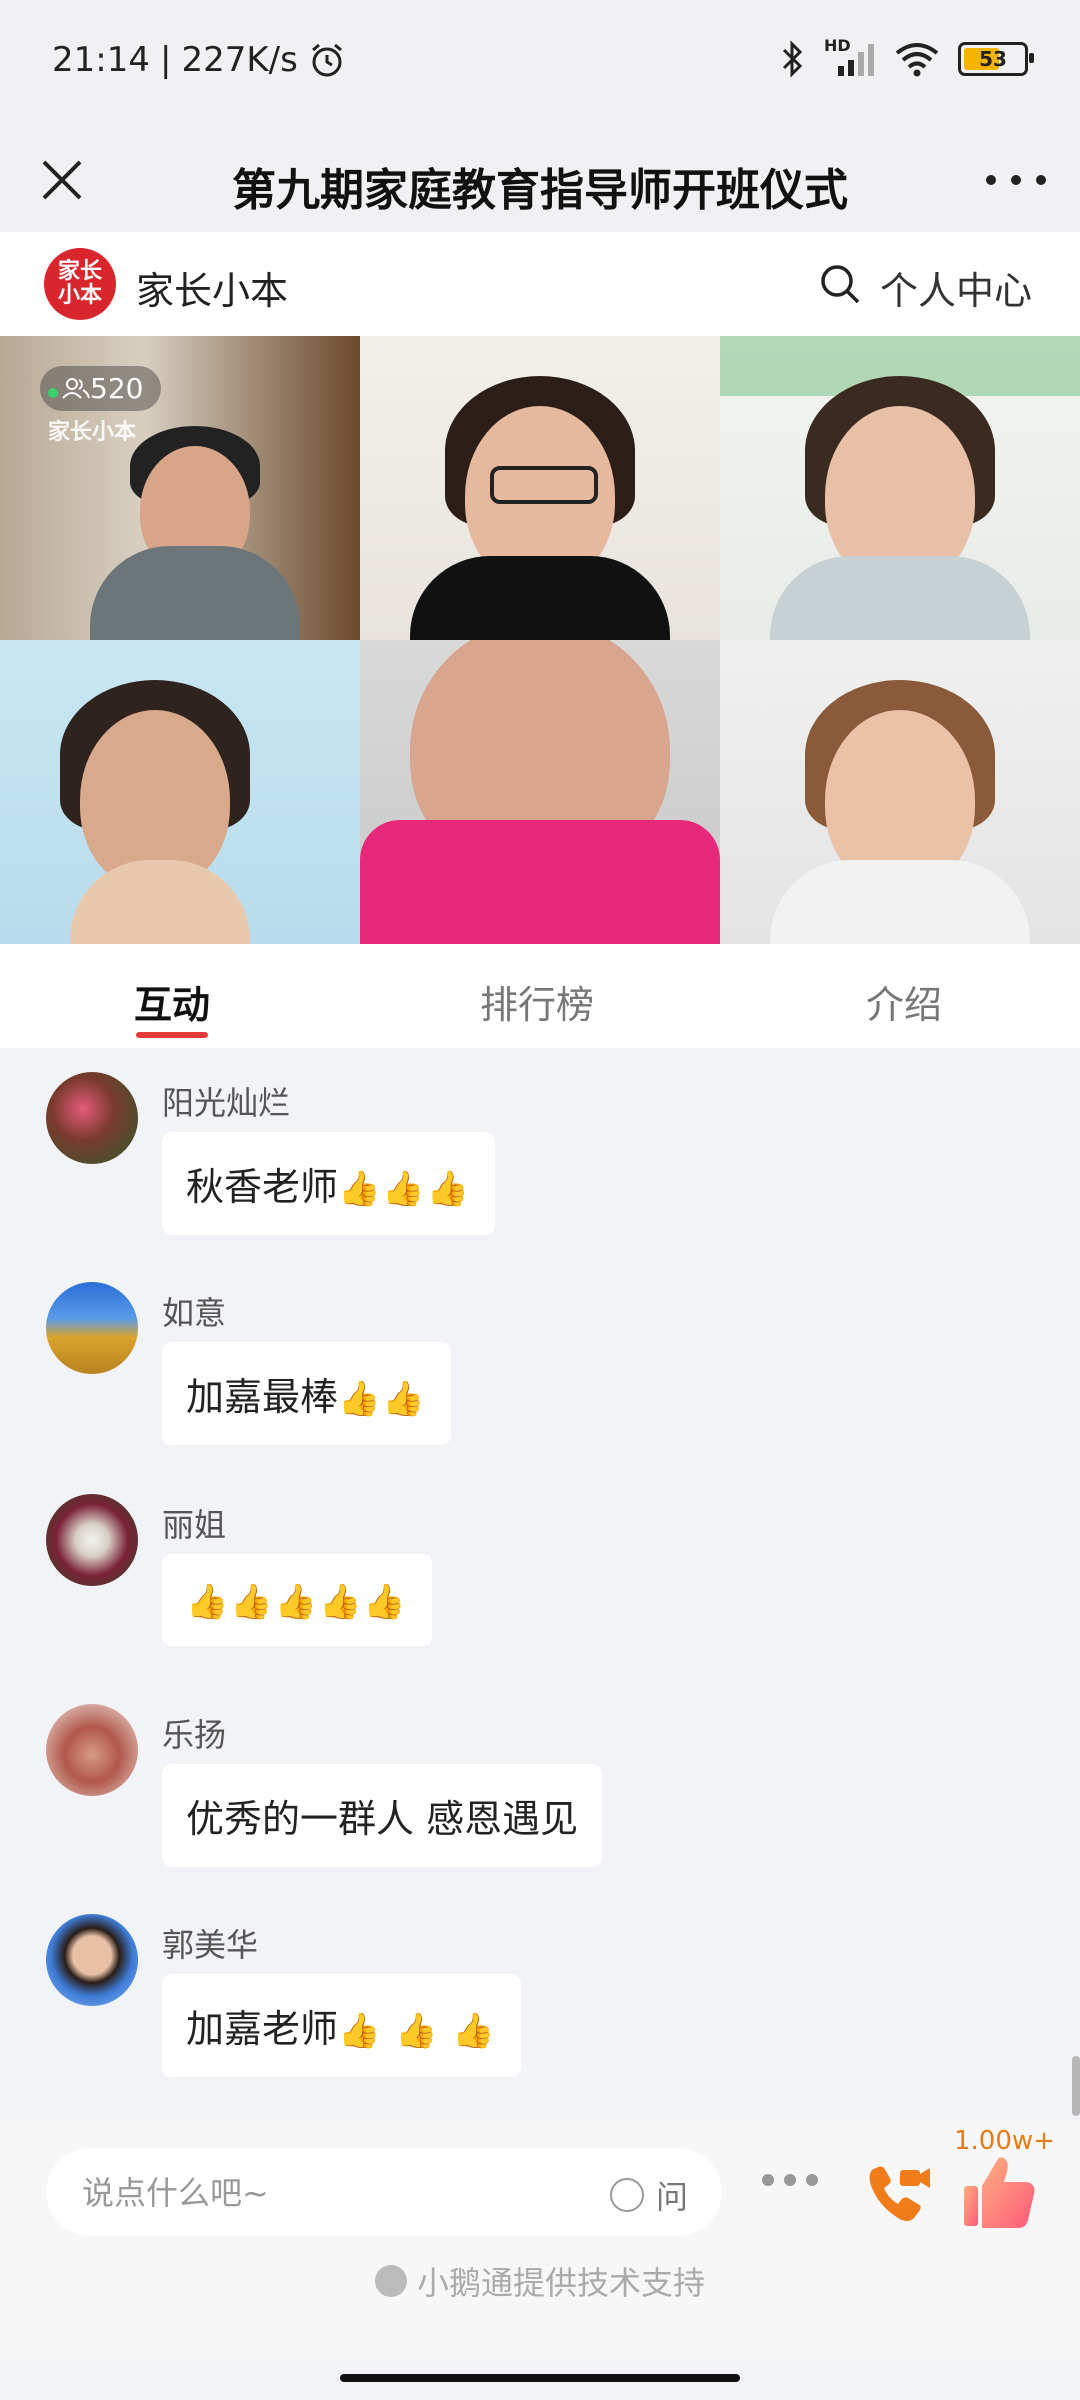 Image resolution: width=1080 pixels, height=2400 pixels. I want to click on ask-label: 问, so click(671, 2197).